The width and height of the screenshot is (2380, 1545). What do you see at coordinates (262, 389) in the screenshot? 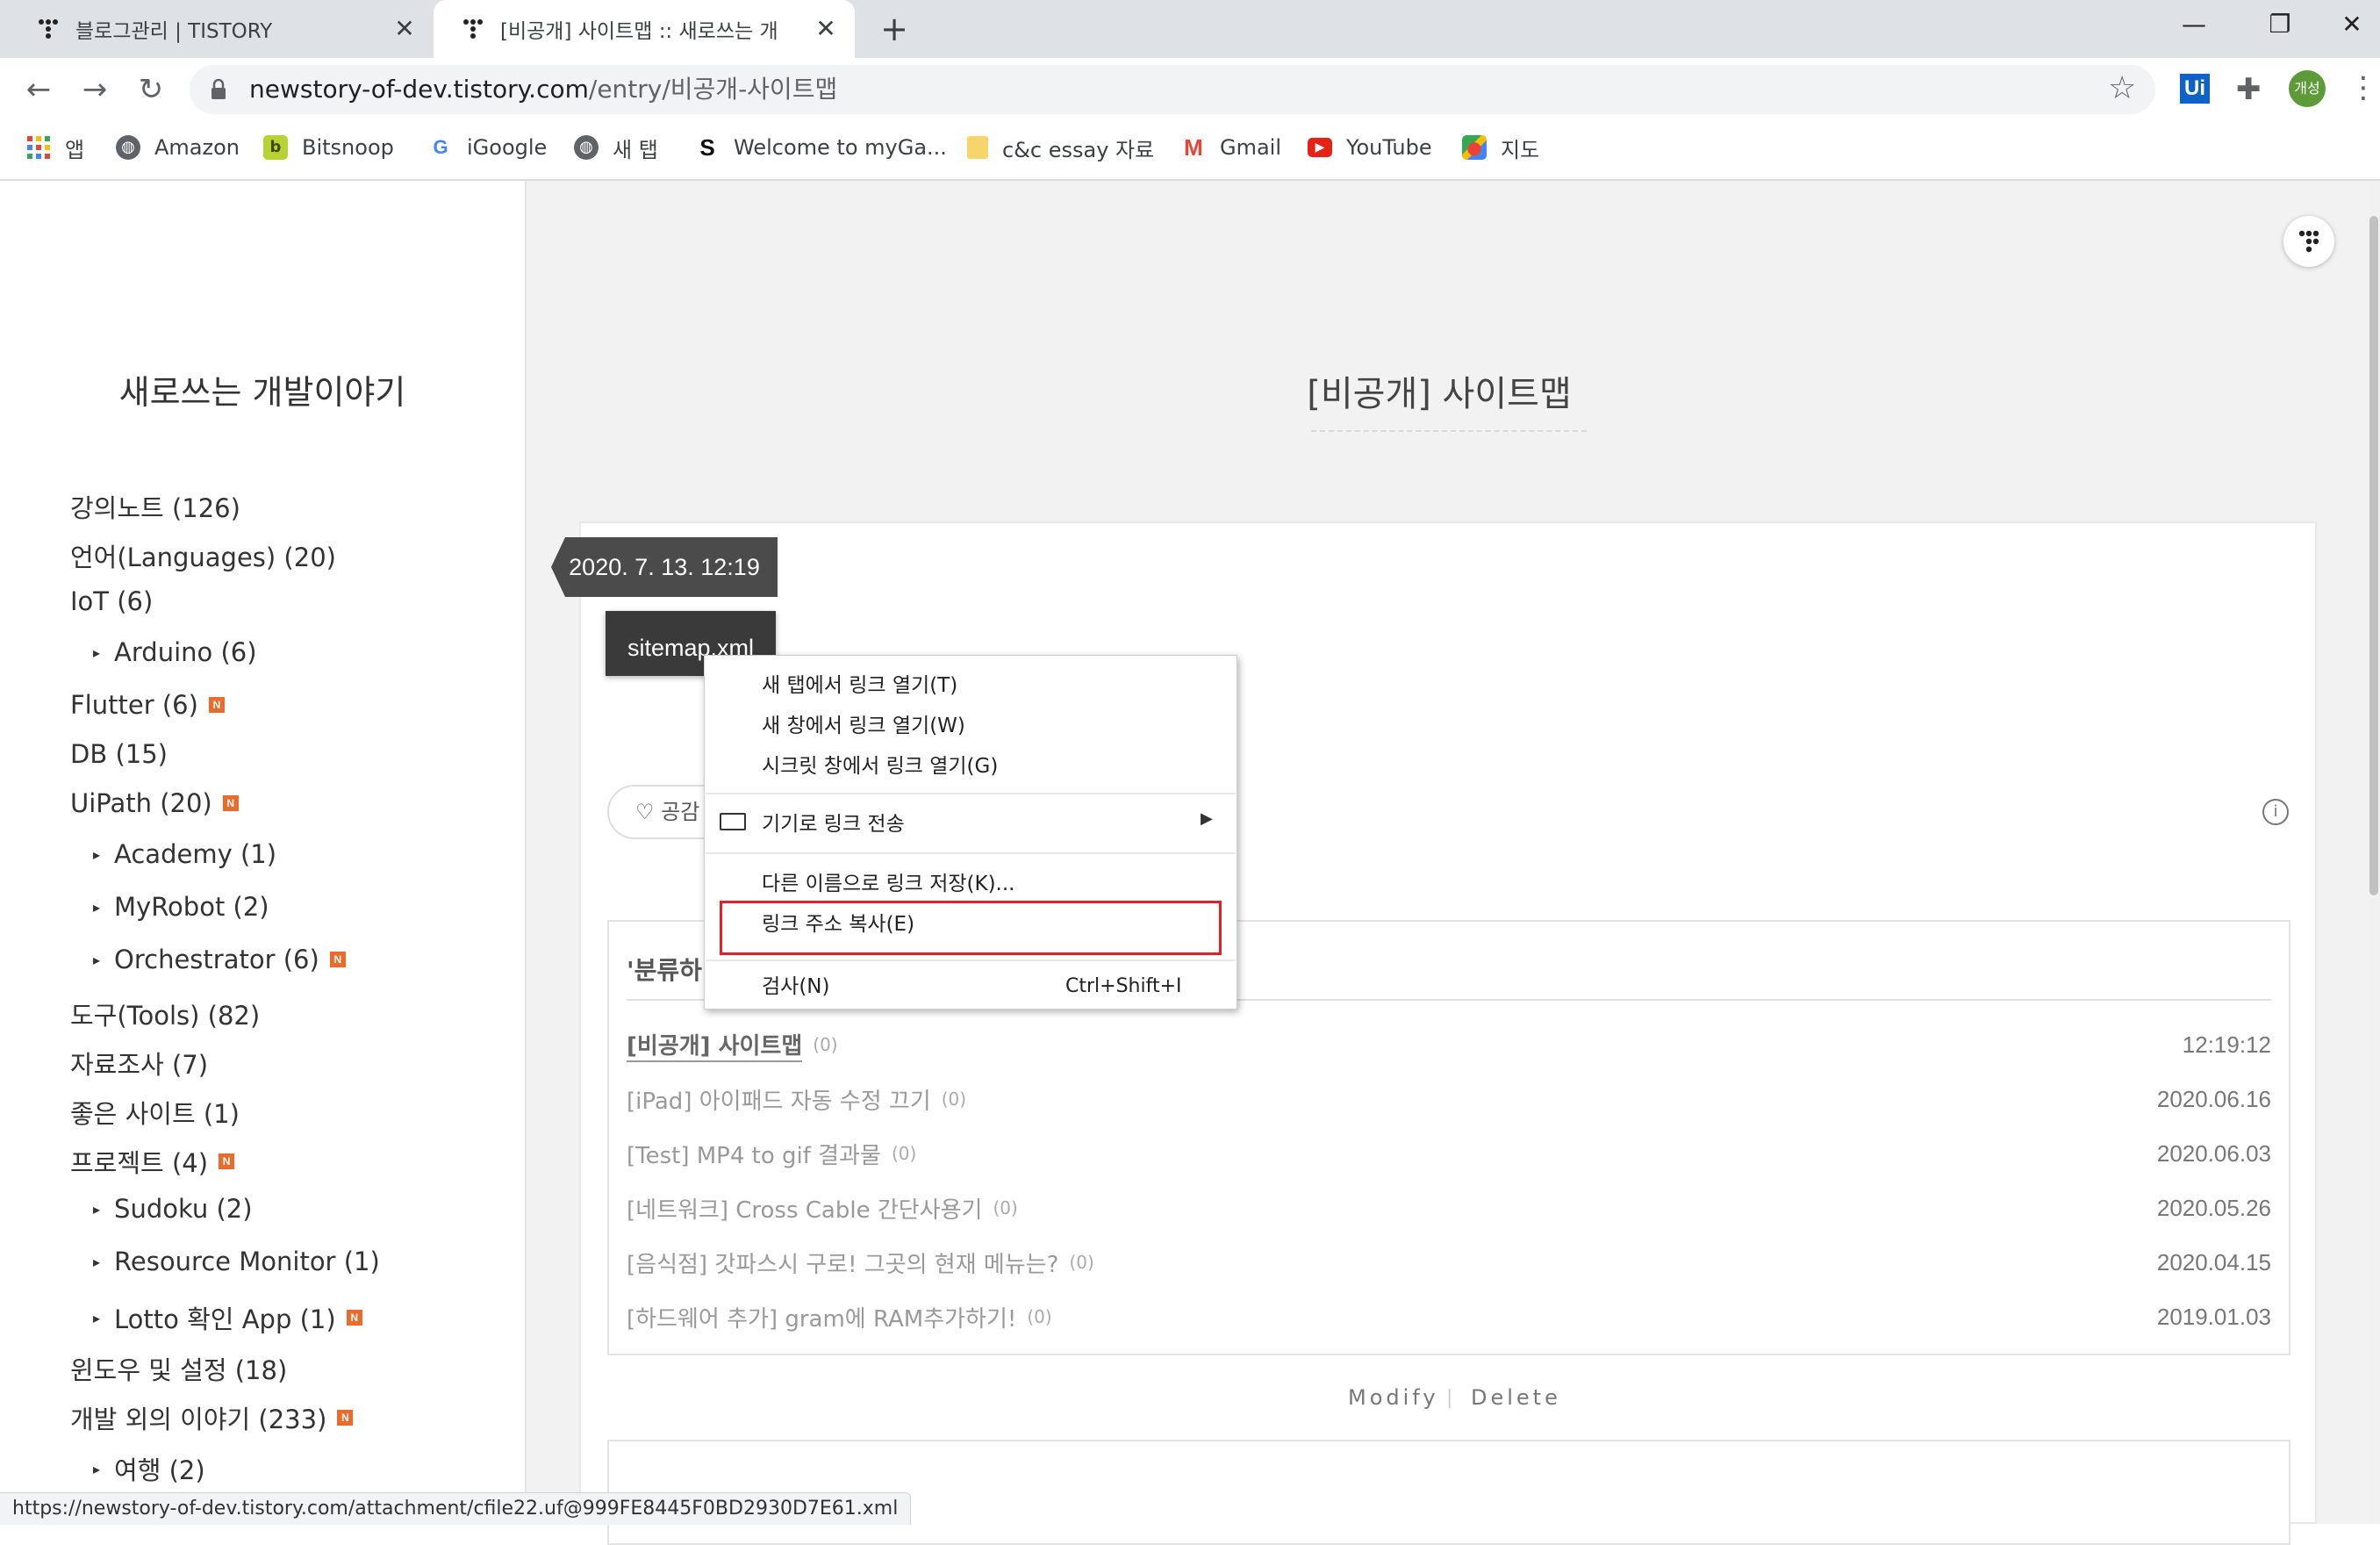
I see `blog-title: 새로쓰는 개발이야기` at bounding box center [262, 389].